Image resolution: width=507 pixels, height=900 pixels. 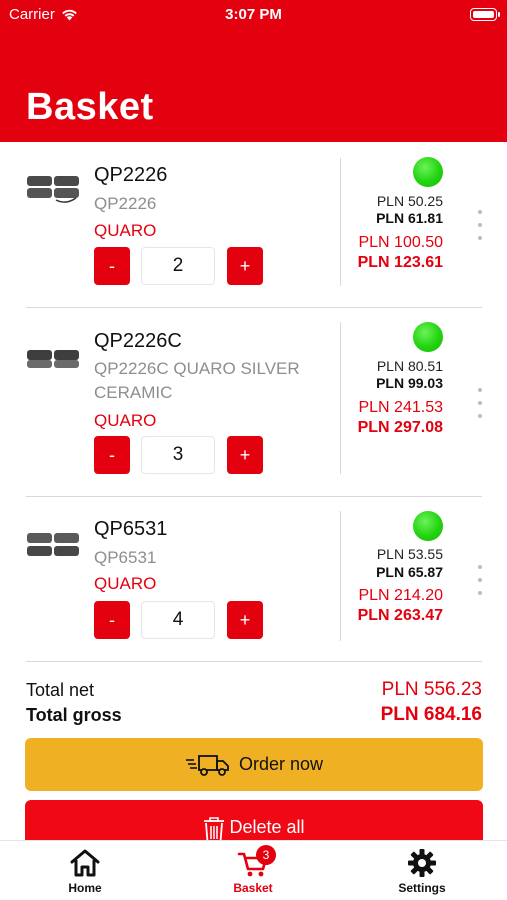 What do you see at coordinates (281, 764) in the screenshot?
I see `order-now-label: Order now` at bounding box center [281, 764].